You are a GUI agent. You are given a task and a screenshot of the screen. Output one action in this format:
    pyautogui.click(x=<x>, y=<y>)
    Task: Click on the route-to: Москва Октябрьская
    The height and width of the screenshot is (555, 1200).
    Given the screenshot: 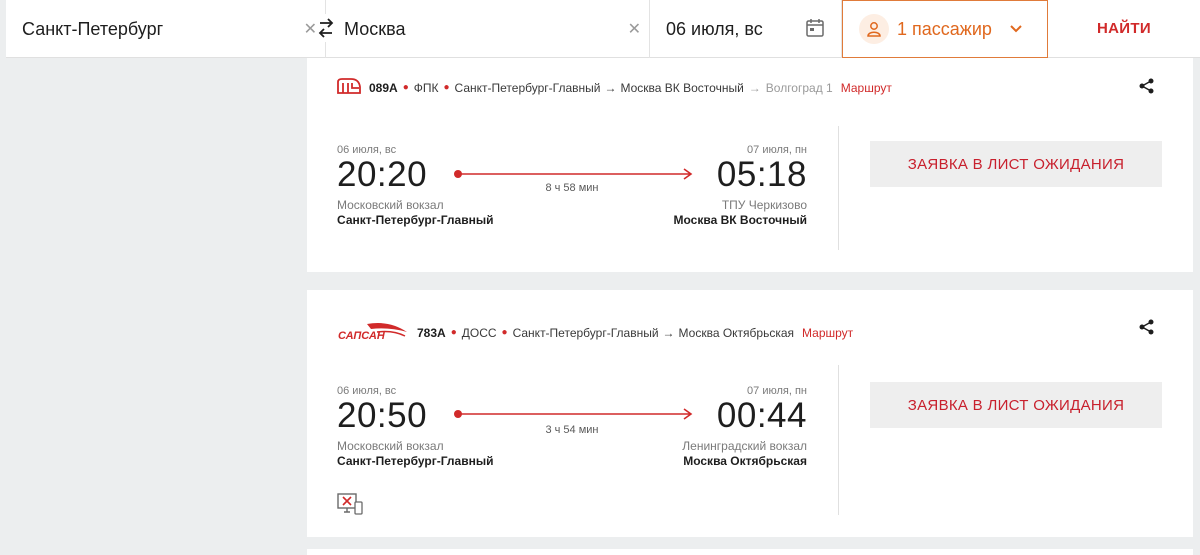 What is the action you would take?
    pyautogui.click(x=736, y=332)
    